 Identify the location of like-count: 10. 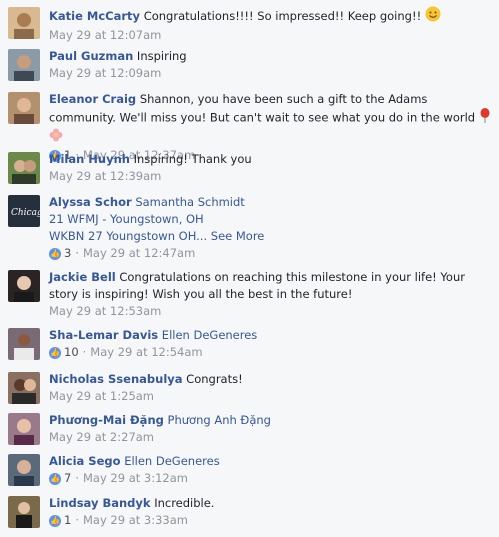
(71, 352).